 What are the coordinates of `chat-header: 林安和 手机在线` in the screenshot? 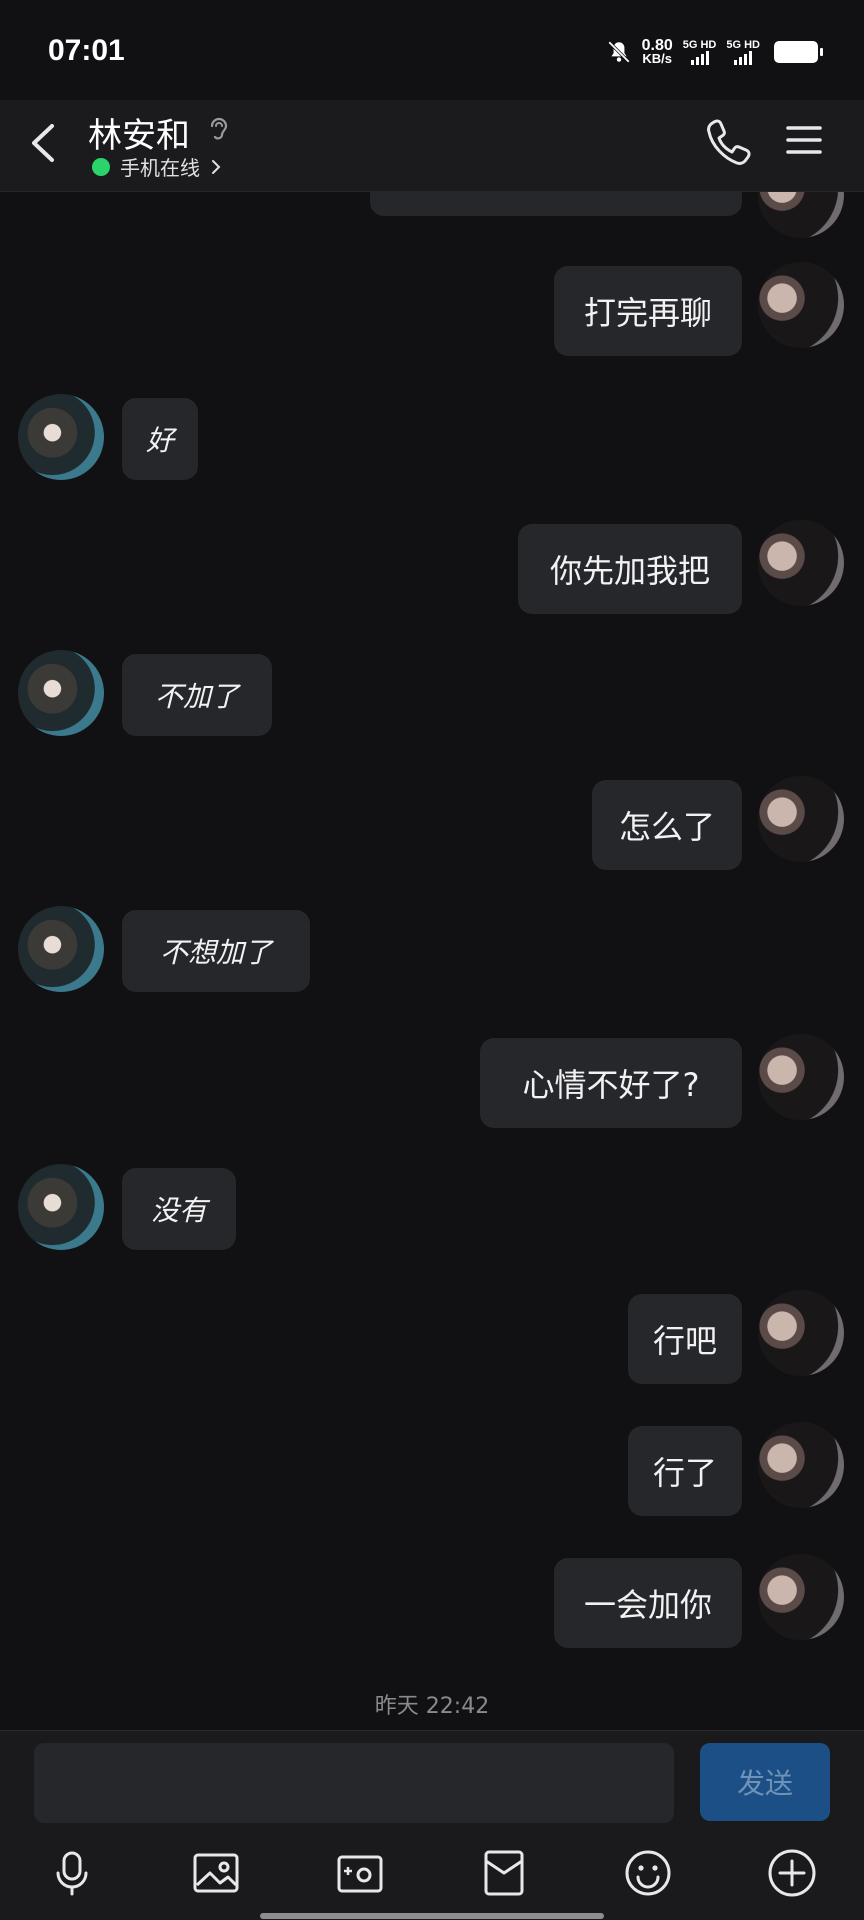 It's located at (432, 146).